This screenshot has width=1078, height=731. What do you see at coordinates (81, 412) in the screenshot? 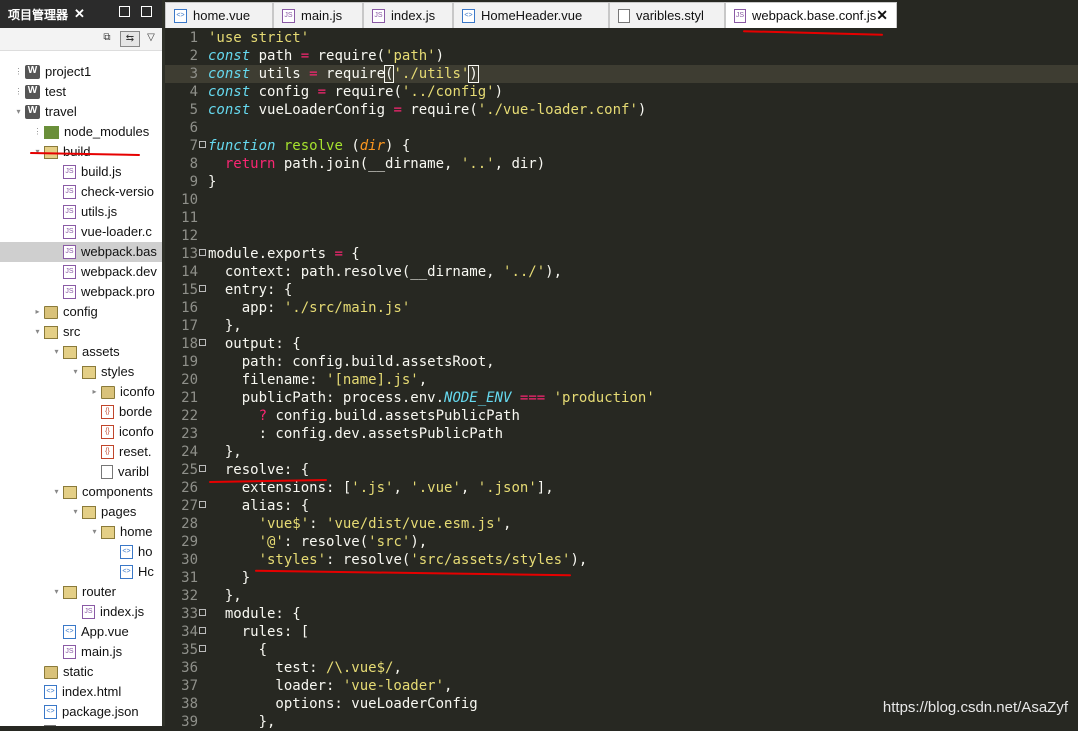
I see `tree-item: {} borde` at bounding box center [81, 412].